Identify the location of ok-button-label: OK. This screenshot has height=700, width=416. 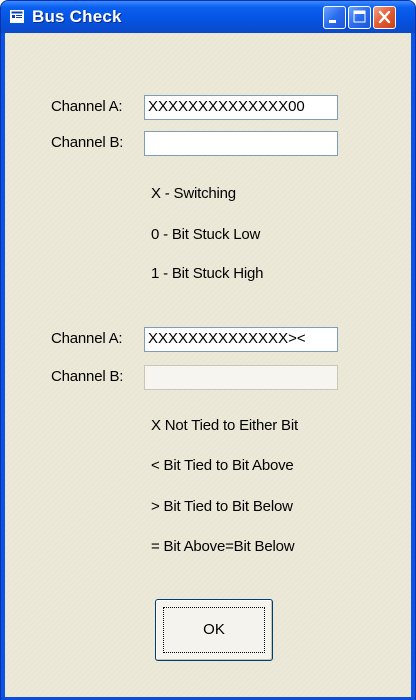
(214, 629).